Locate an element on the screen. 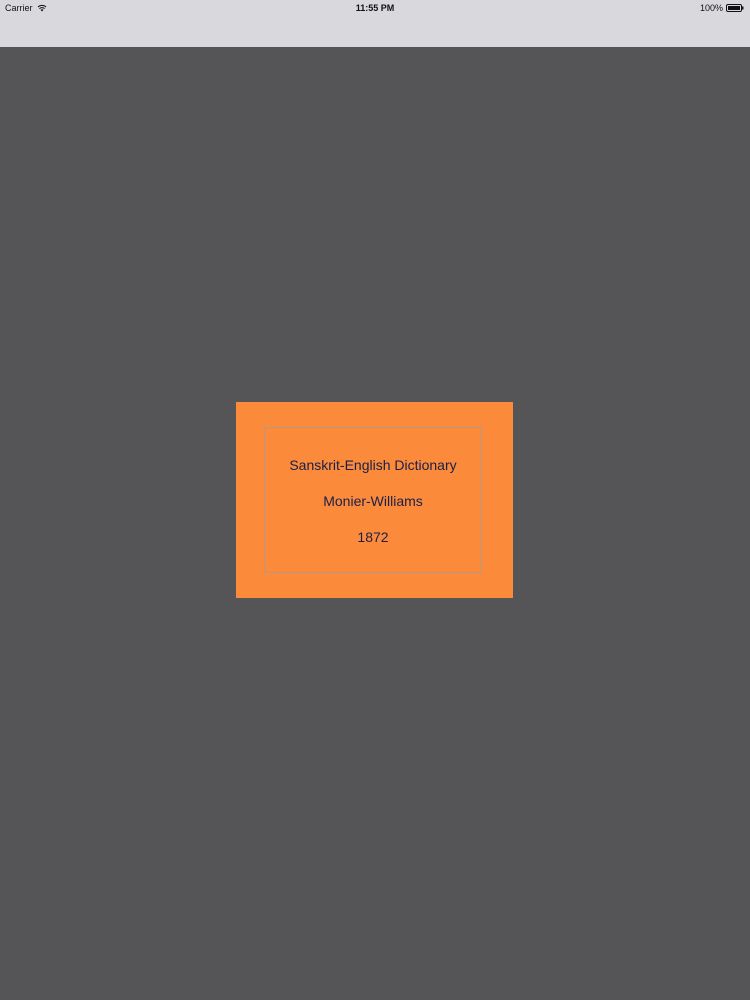 This screenshot has height=1000, width=750. book-author: Monier-Williams is located at coordinates (373, 501).